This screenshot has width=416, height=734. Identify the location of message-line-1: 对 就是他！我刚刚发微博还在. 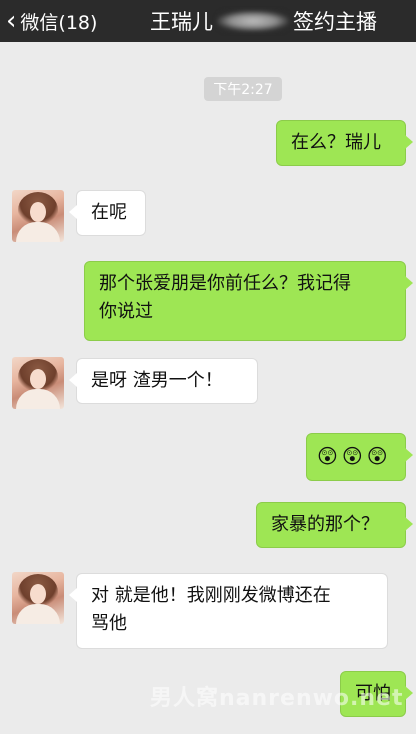
(211, 595).